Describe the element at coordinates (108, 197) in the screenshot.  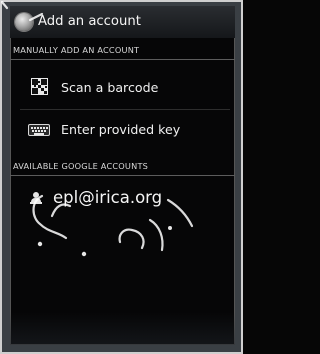
I see `account-email: epl@irica.org` at that location.